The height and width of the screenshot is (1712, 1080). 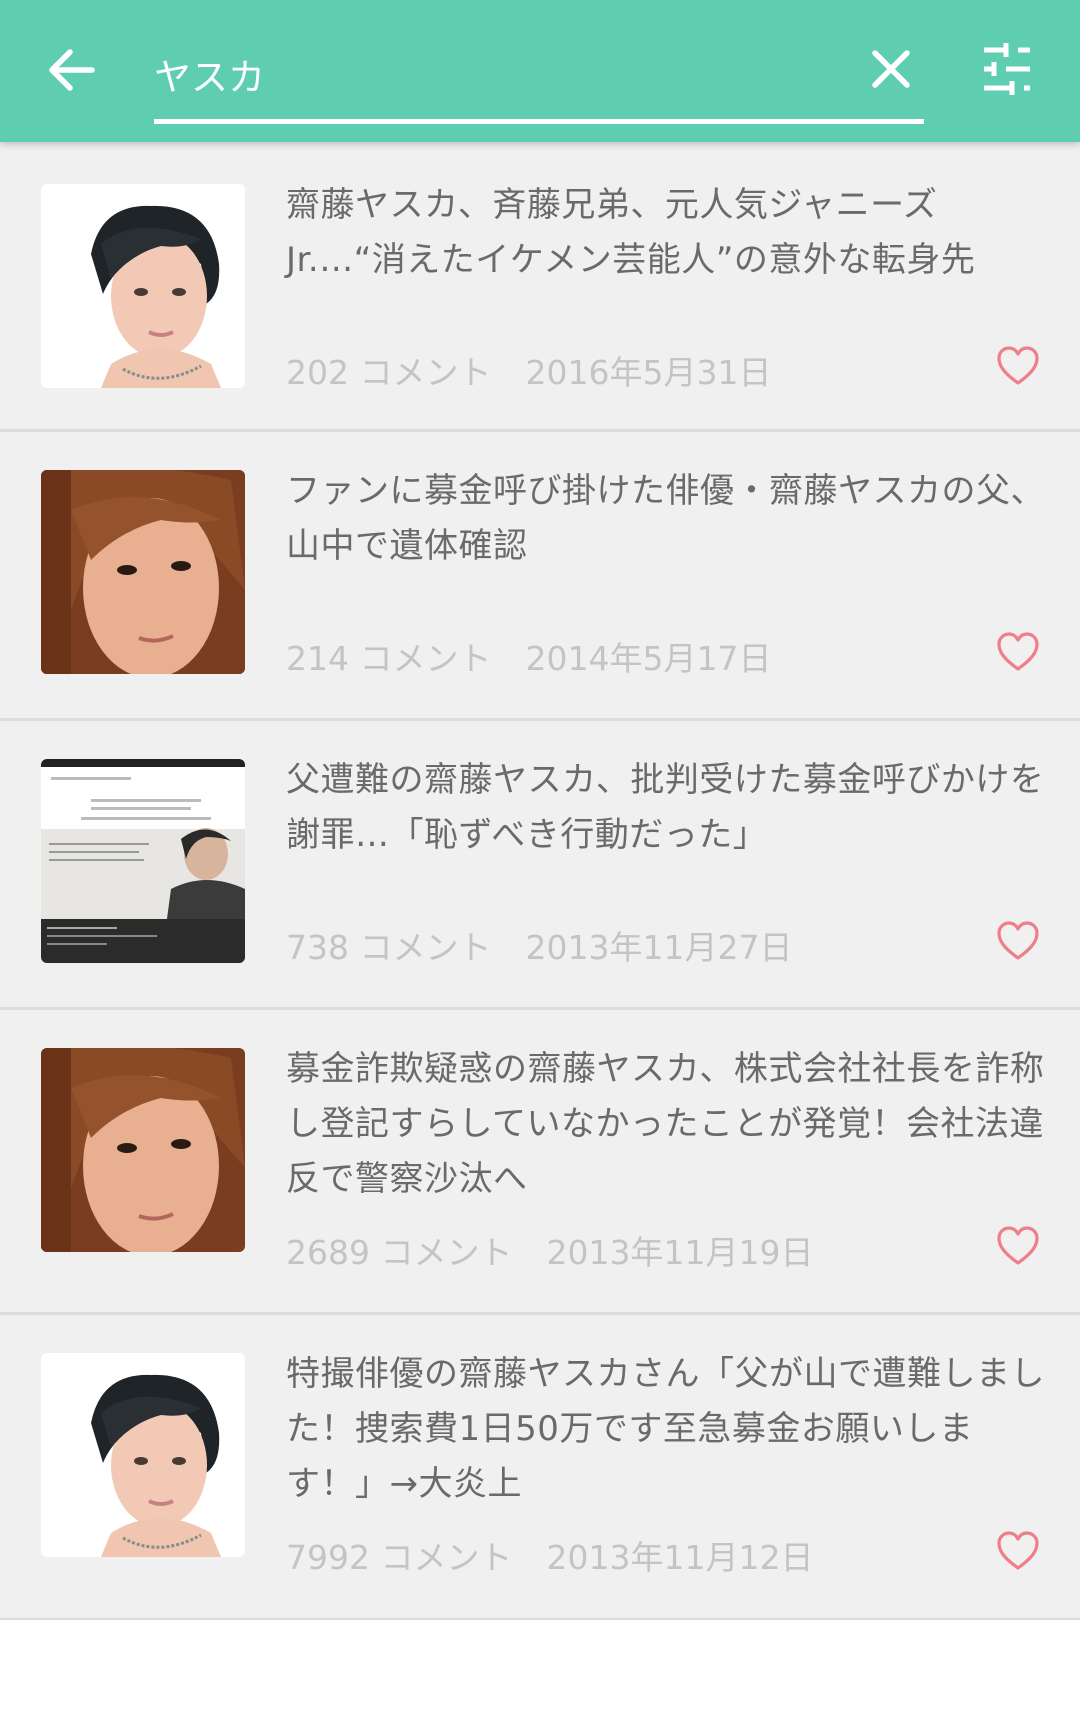 I want to click on comment-count: 202 コメント, so click(x=389, y=372).